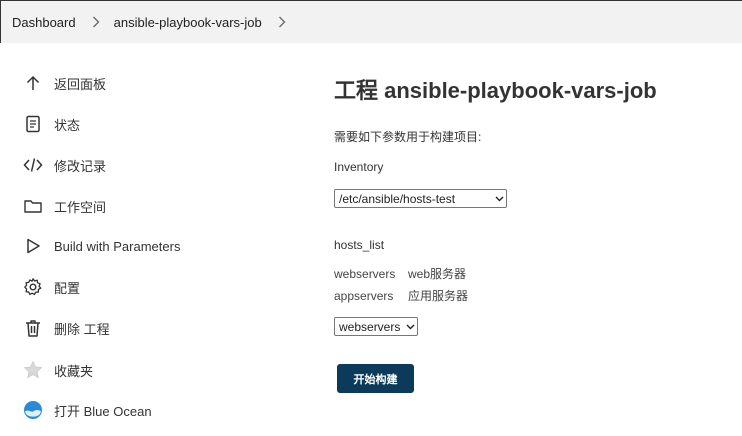 The height and width of the screenshot is (436, 742). What do you see at coordinates (117, 246) in the screenshot?
I see `sidebar-item-label: Build with Parameters` at bounding box center [117, 246].